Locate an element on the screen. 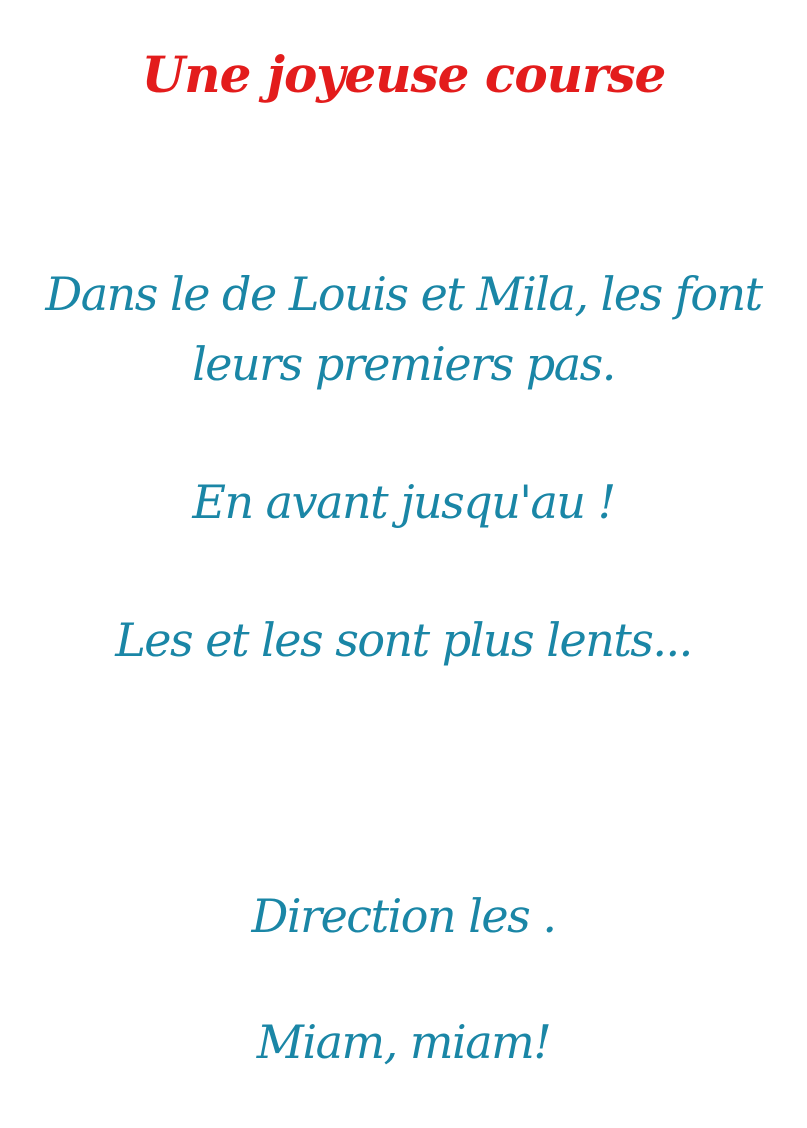 This screenshot has width=807, height=1128. story-line-1: Dans le de Louis et Mila, les font is located at coordinates (404, 294).